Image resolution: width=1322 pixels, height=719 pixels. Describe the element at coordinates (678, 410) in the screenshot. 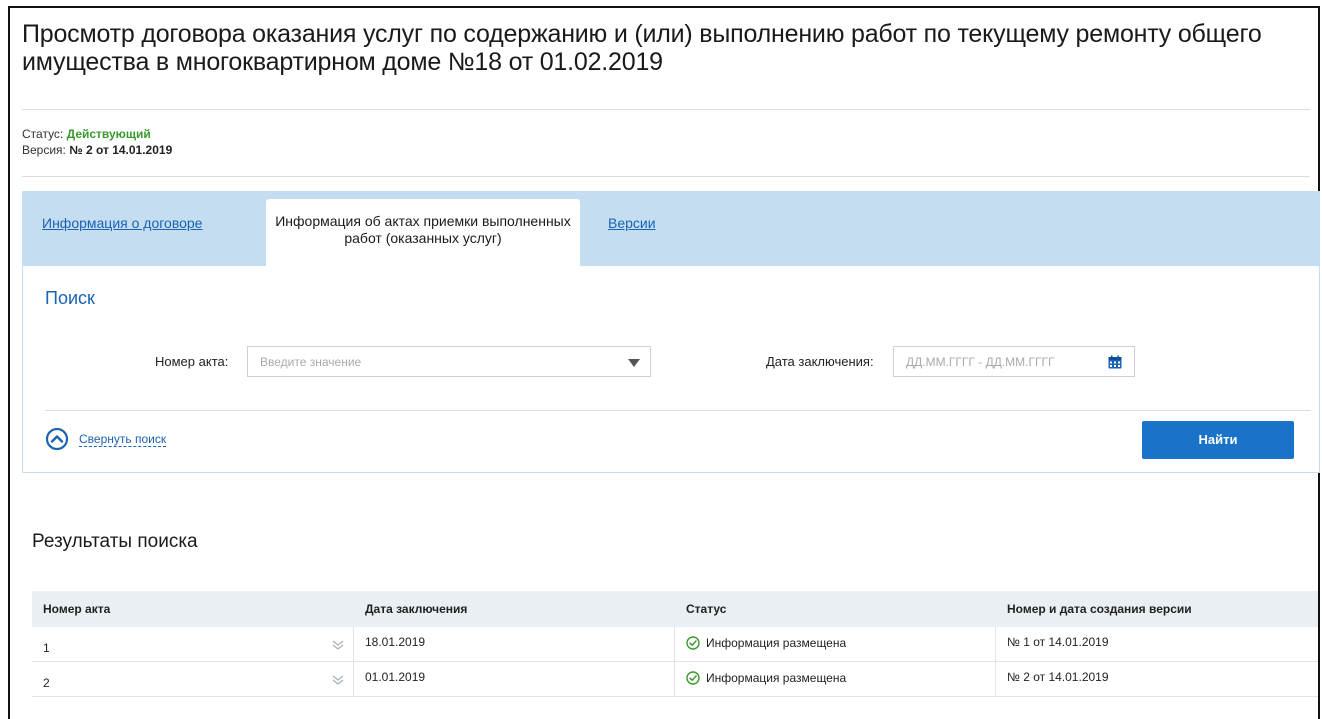

I see `search-divider` at that location.